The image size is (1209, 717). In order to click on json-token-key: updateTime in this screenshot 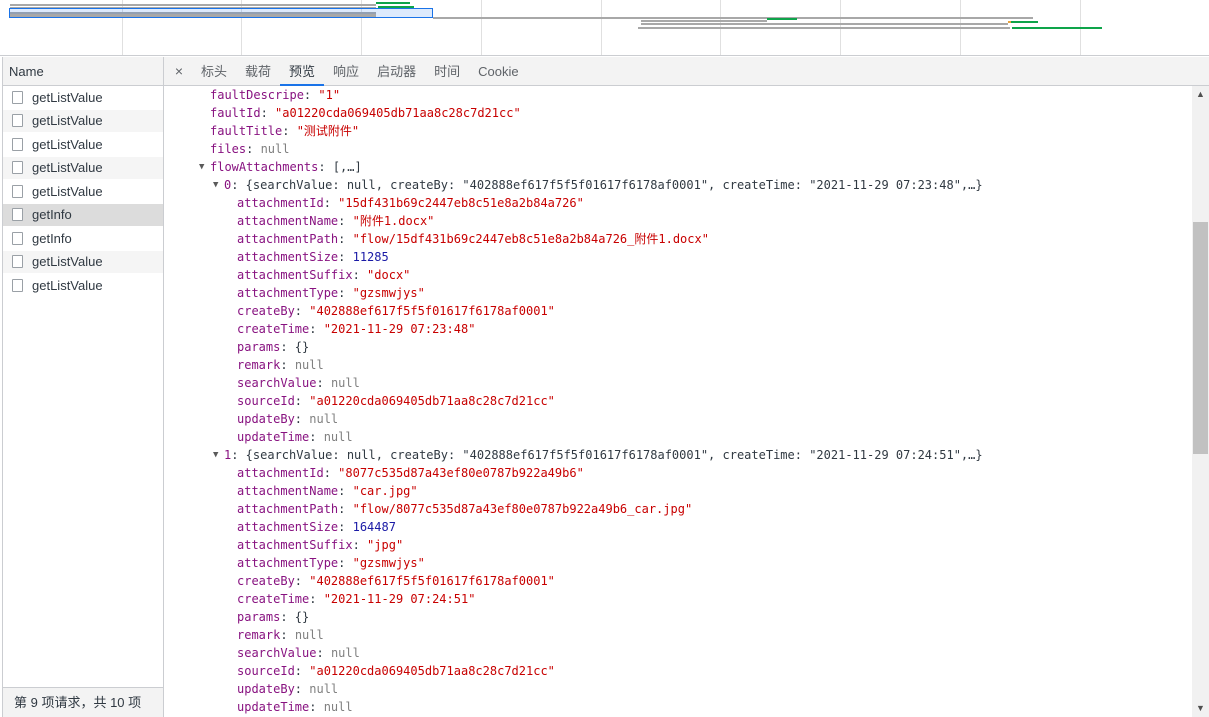, I will do `click(273, 707)`.